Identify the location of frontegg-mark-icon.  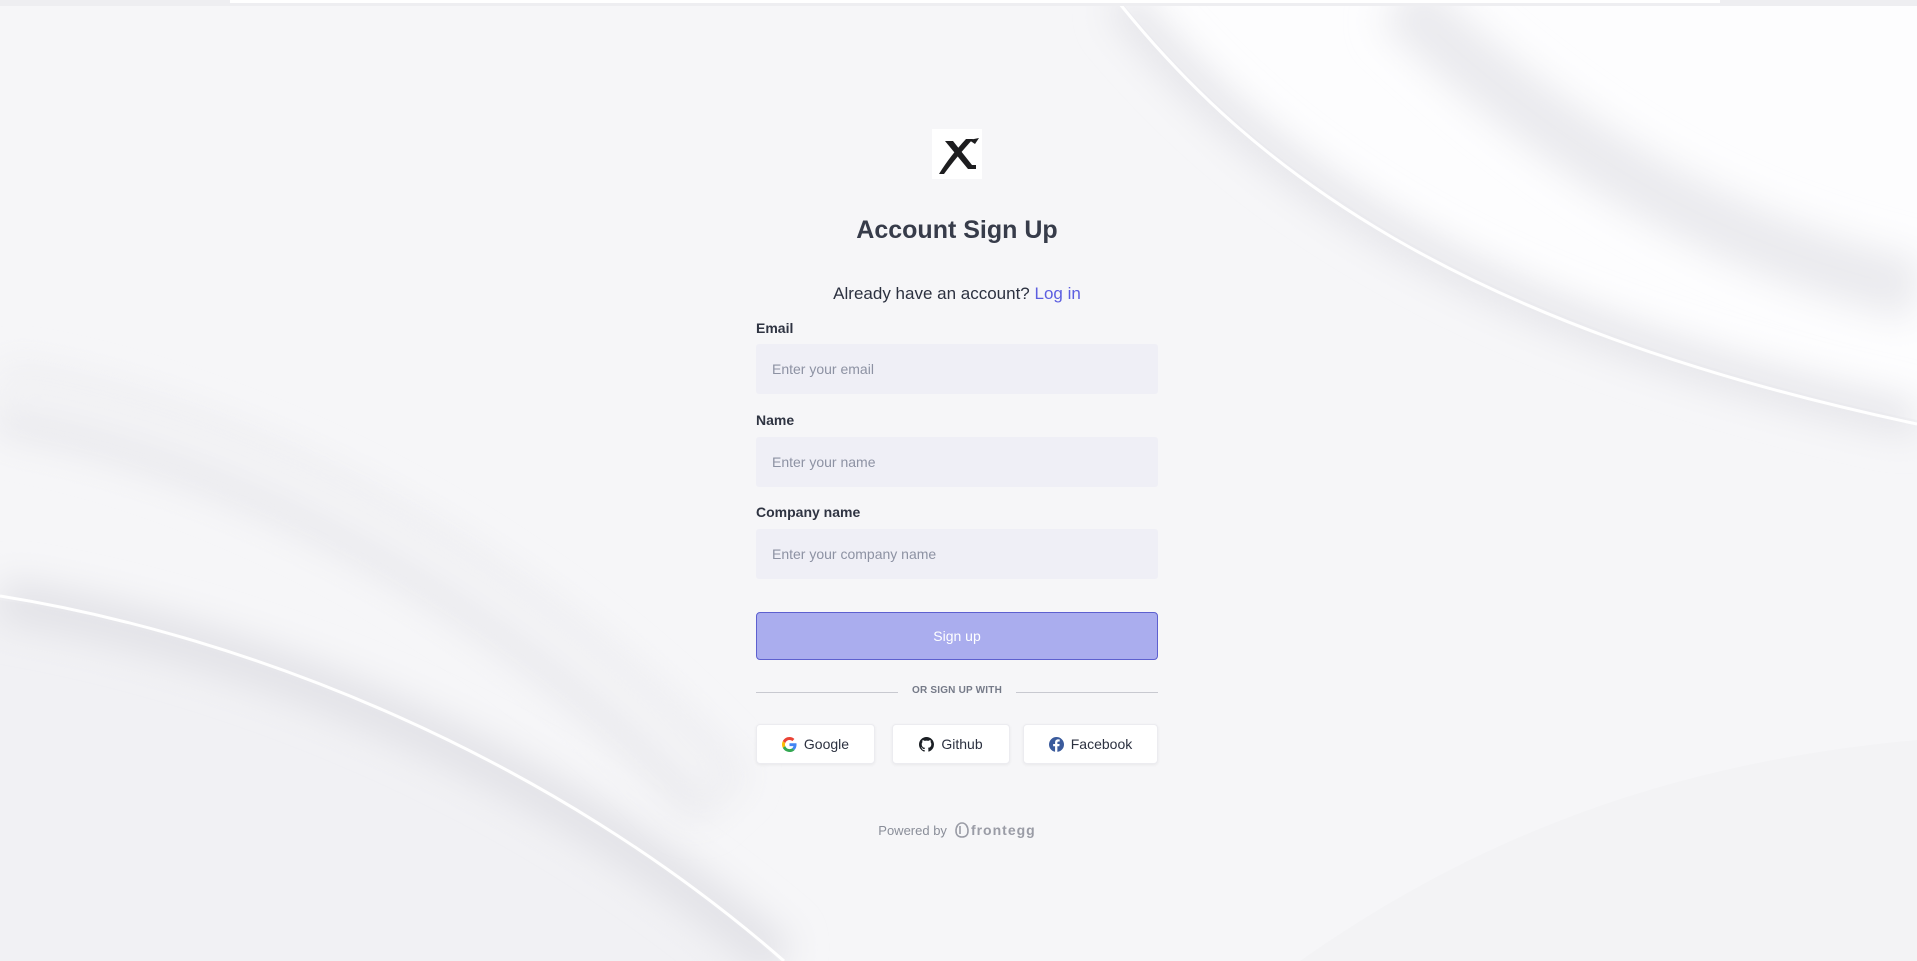
(962, 830).